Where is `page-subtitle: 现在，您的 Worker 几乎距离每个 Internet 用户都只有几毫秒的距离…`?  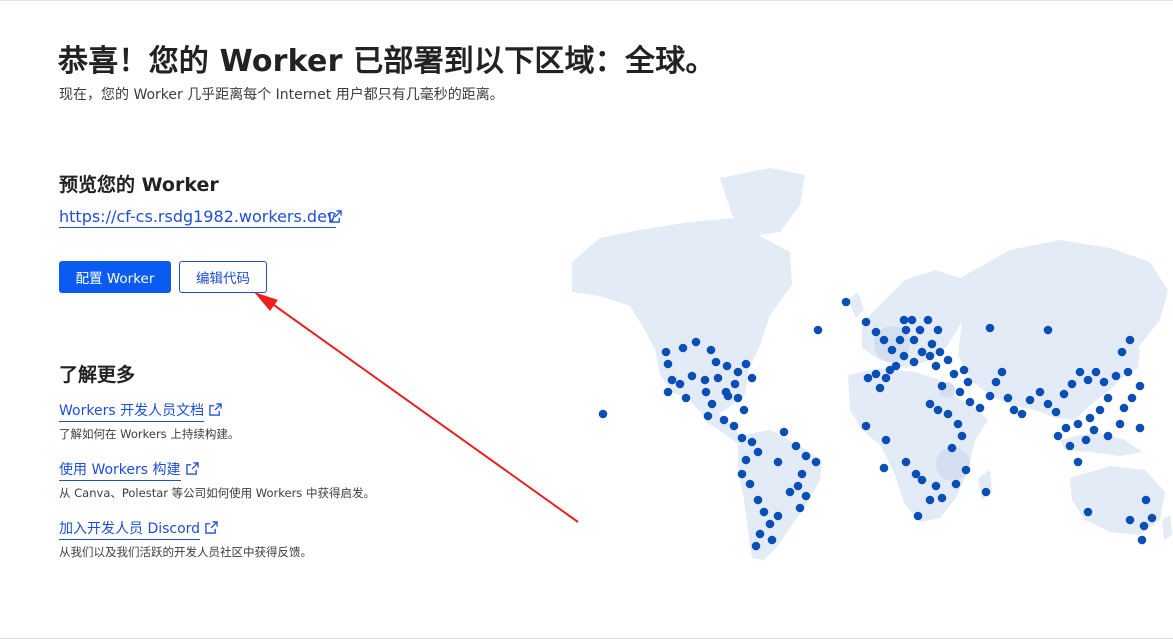 page-subtitle: 现在，您的 Worker 几乎距离每个 Internet 用户都只有几毫秒的距离… is located at coordinates (281, 95).